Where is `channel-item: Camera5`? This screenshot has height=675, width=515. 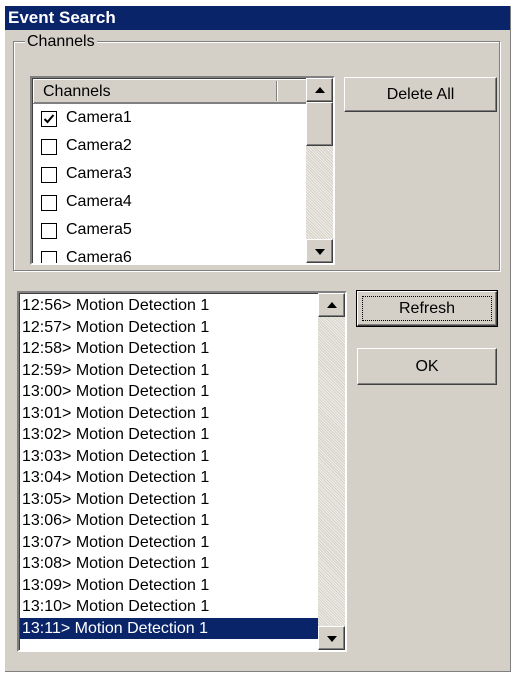 channel-item: Camera5 is located at coordinates (170, 231).